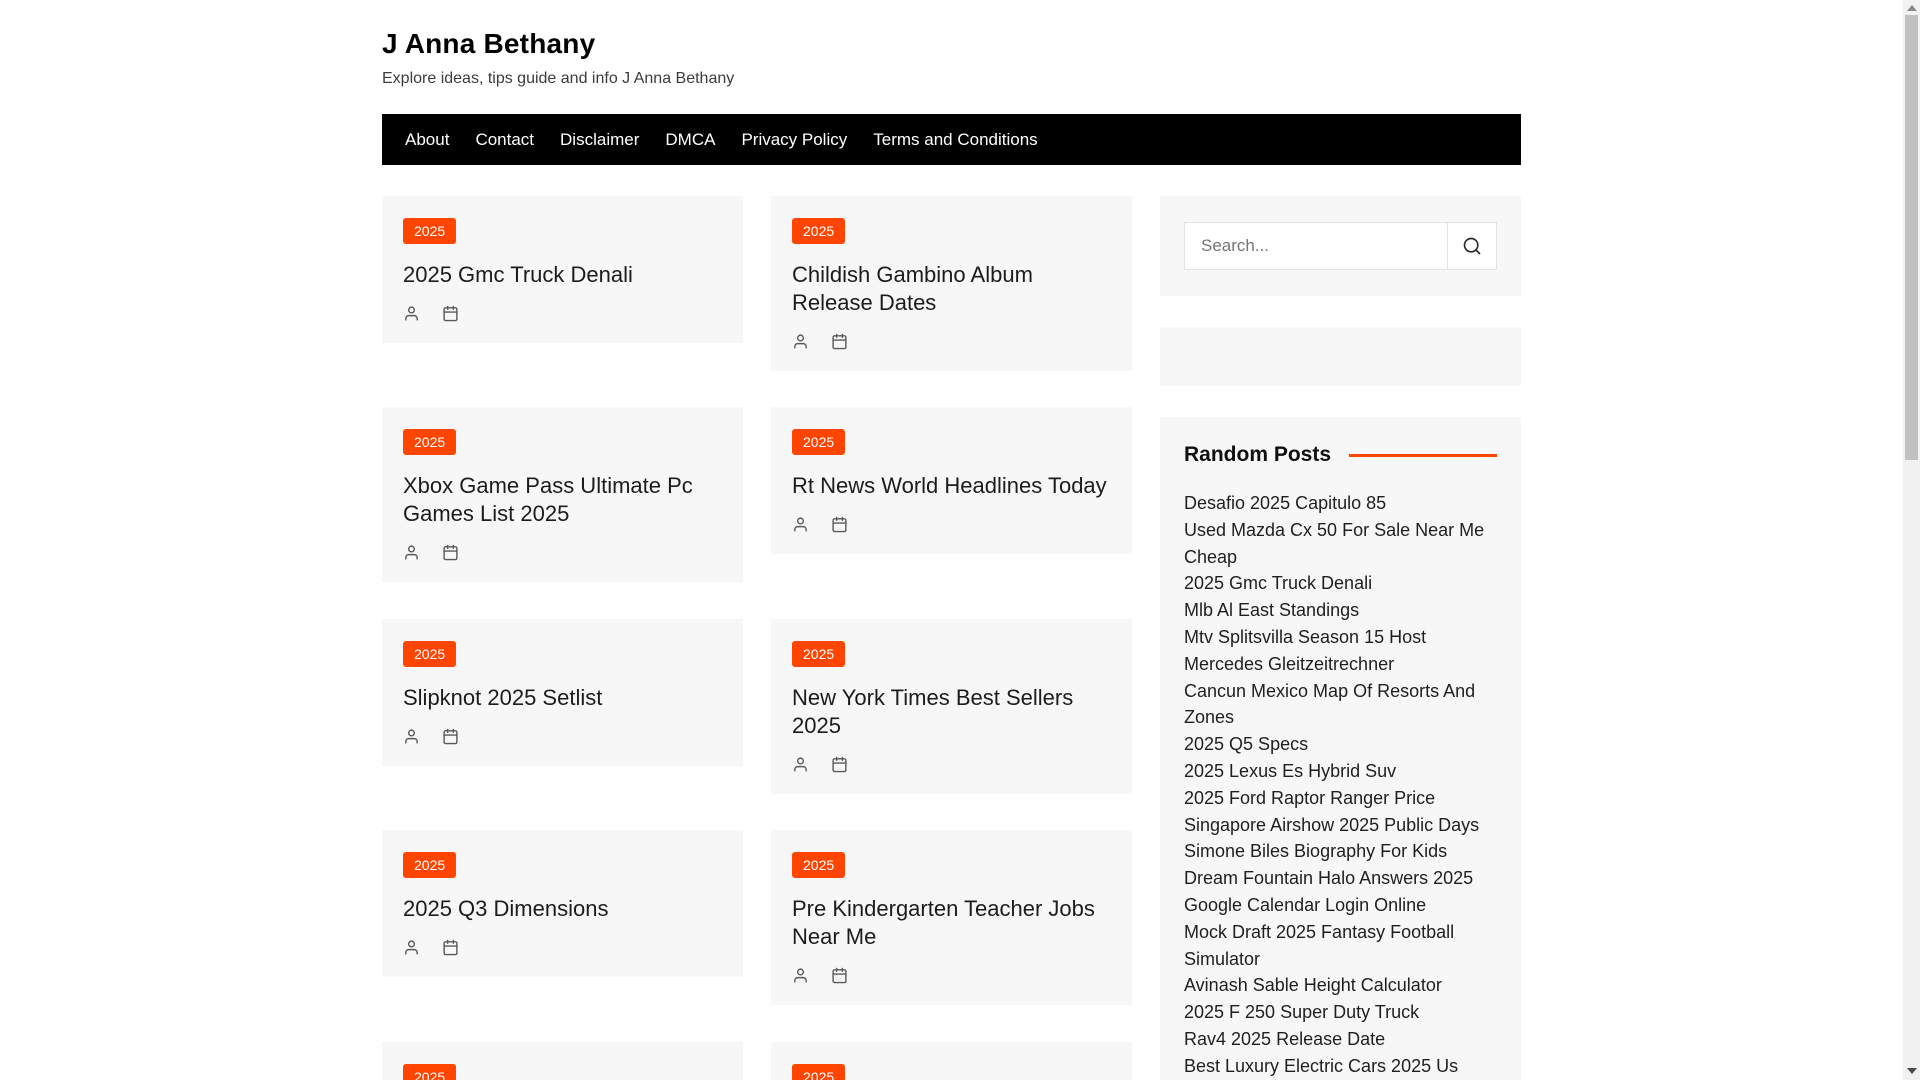 The height and width of the screenshot is (1080, 1920). Describe the element at coordinates (1315, 851) in the screenshot. I see `random-post-link: Simone Biles Biography For Kids` at that location.